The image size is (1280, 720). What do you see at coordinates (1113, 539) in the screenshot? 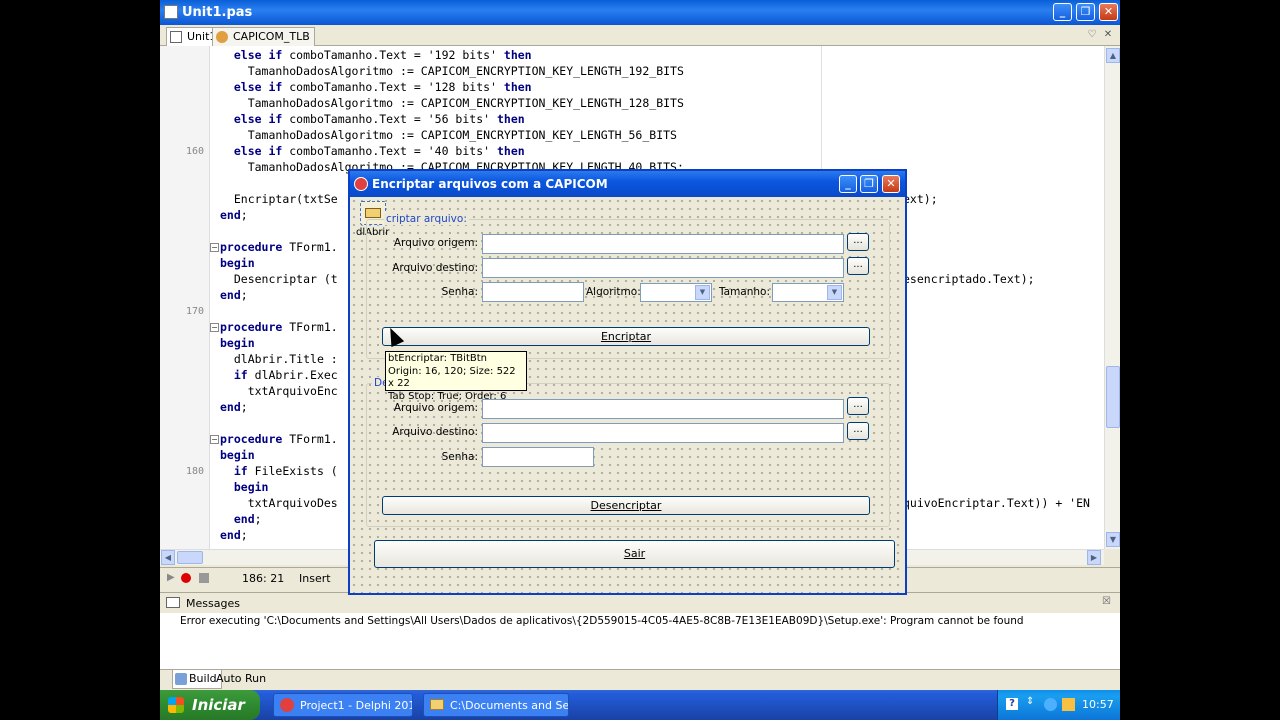
I see `scroll-down-icon: ▼` at bounding box center [1113, 539].